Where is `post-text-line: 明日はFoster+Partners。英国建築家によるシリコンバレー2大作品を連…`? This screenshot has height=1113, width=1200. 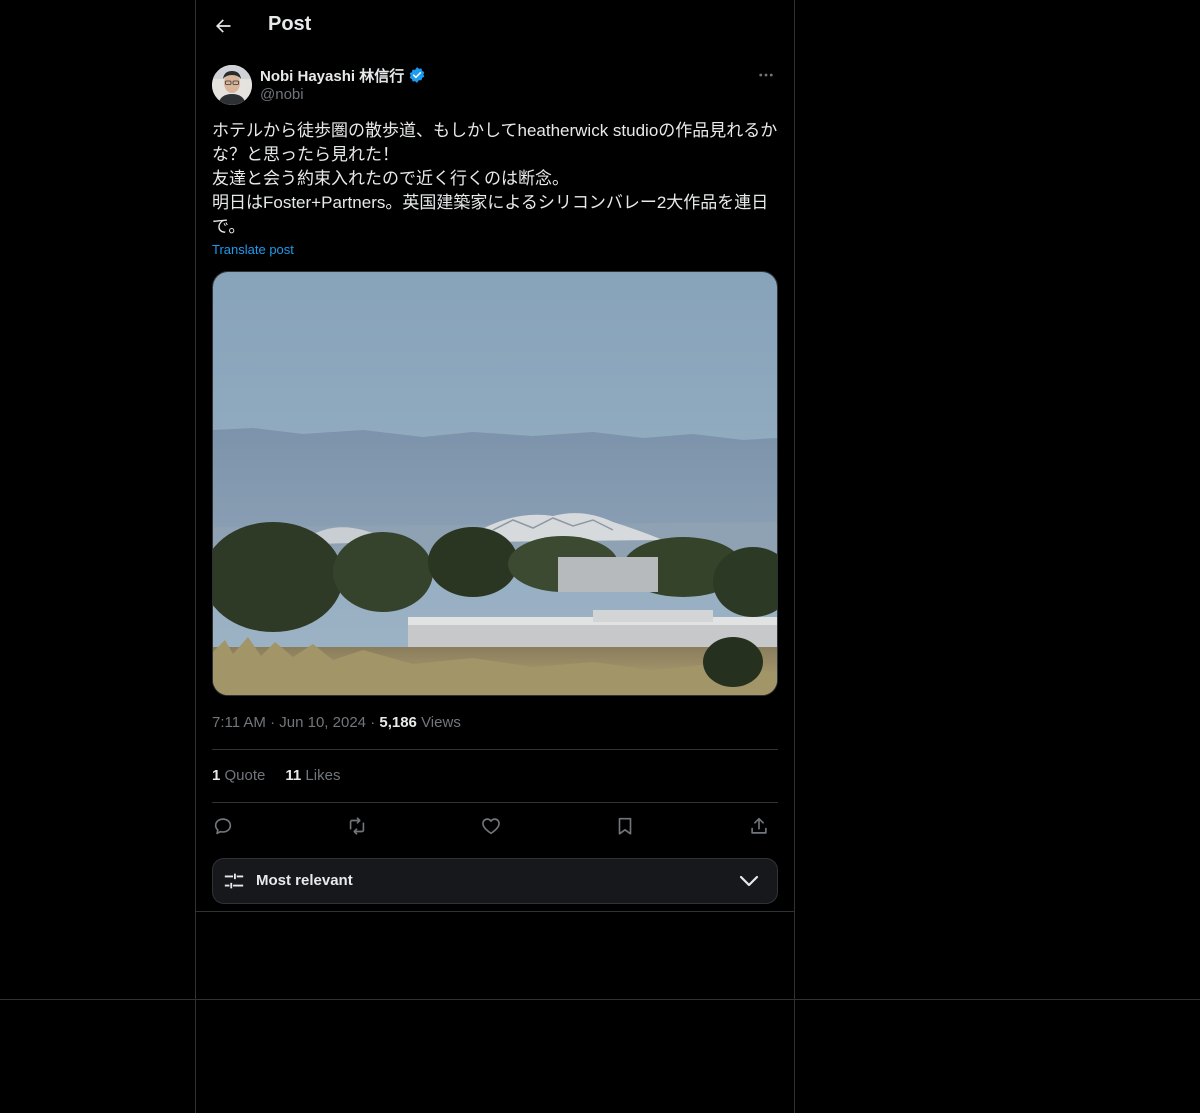
post-text-line: 明日はFoster+Partners。英国建築家によるシリコンバレー2大作品を連… is located at coordinates (490, 214).